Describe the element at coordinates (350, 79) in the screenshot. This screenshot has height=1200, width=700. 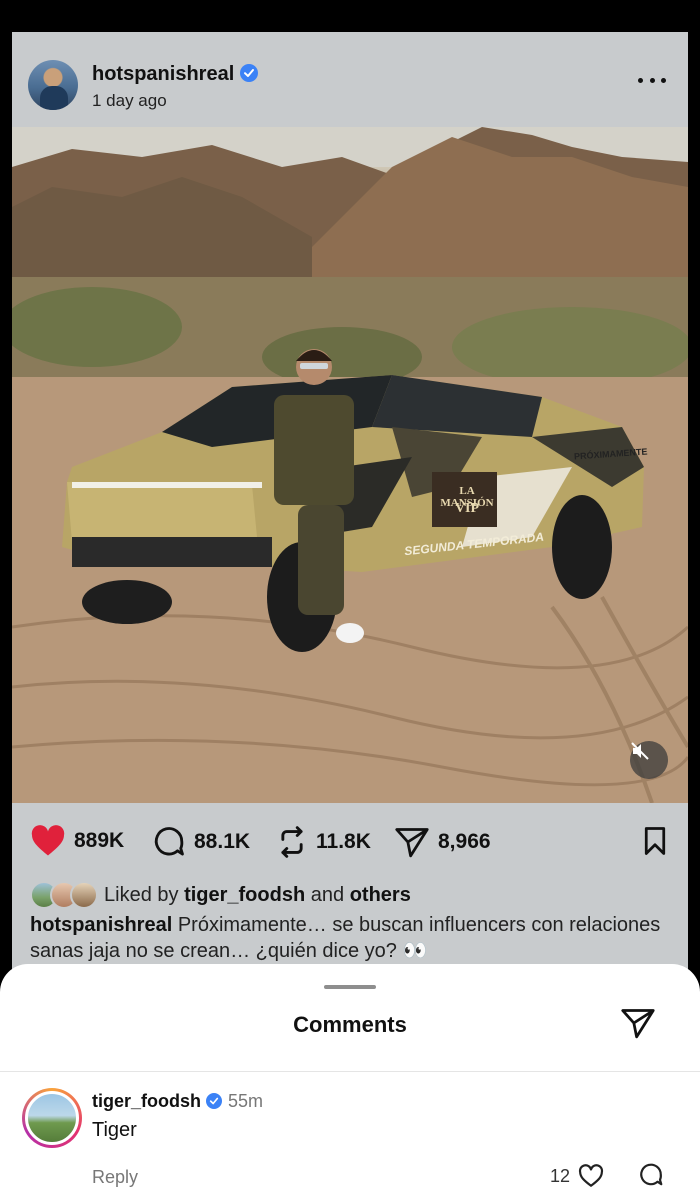
I see `post-header: hotspanishreal 1 day ago` at that location.